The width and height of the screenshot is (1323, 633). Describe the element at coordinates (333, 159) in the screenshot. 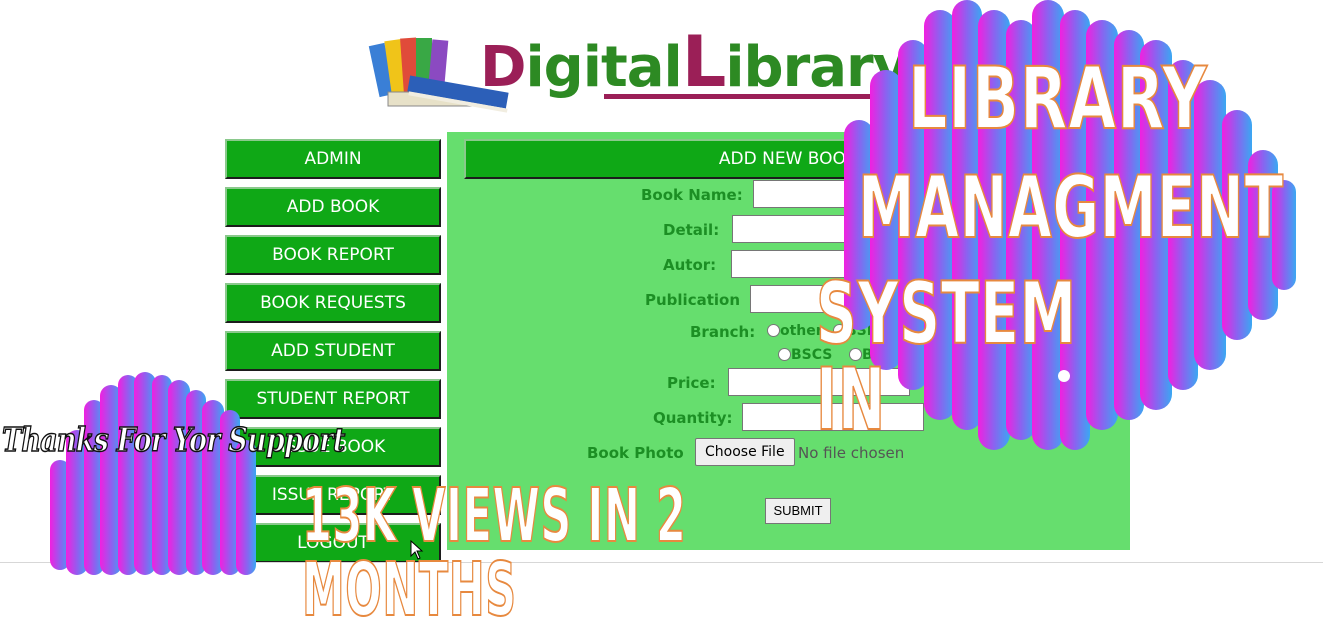

I see `sidebar-item-admin: ADMIN` at that location.